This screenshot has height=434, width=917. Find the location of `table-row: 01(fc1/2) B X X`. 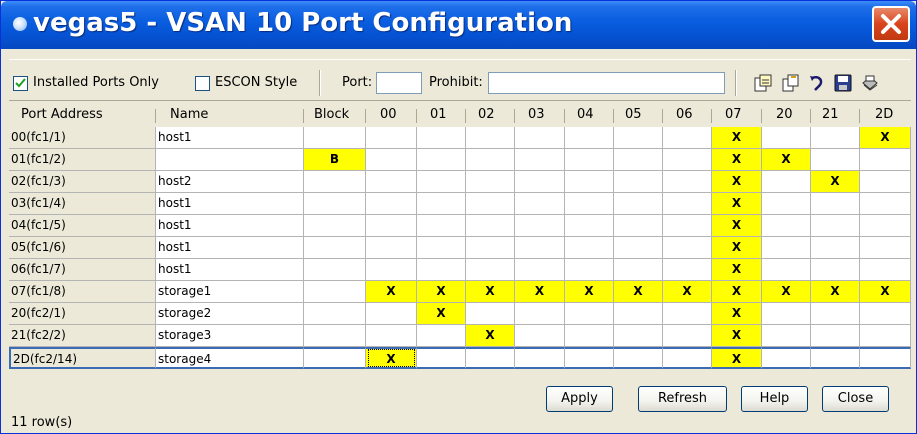

table-row: 01(fc1/2) B X X is located at coordinates (460, 160).